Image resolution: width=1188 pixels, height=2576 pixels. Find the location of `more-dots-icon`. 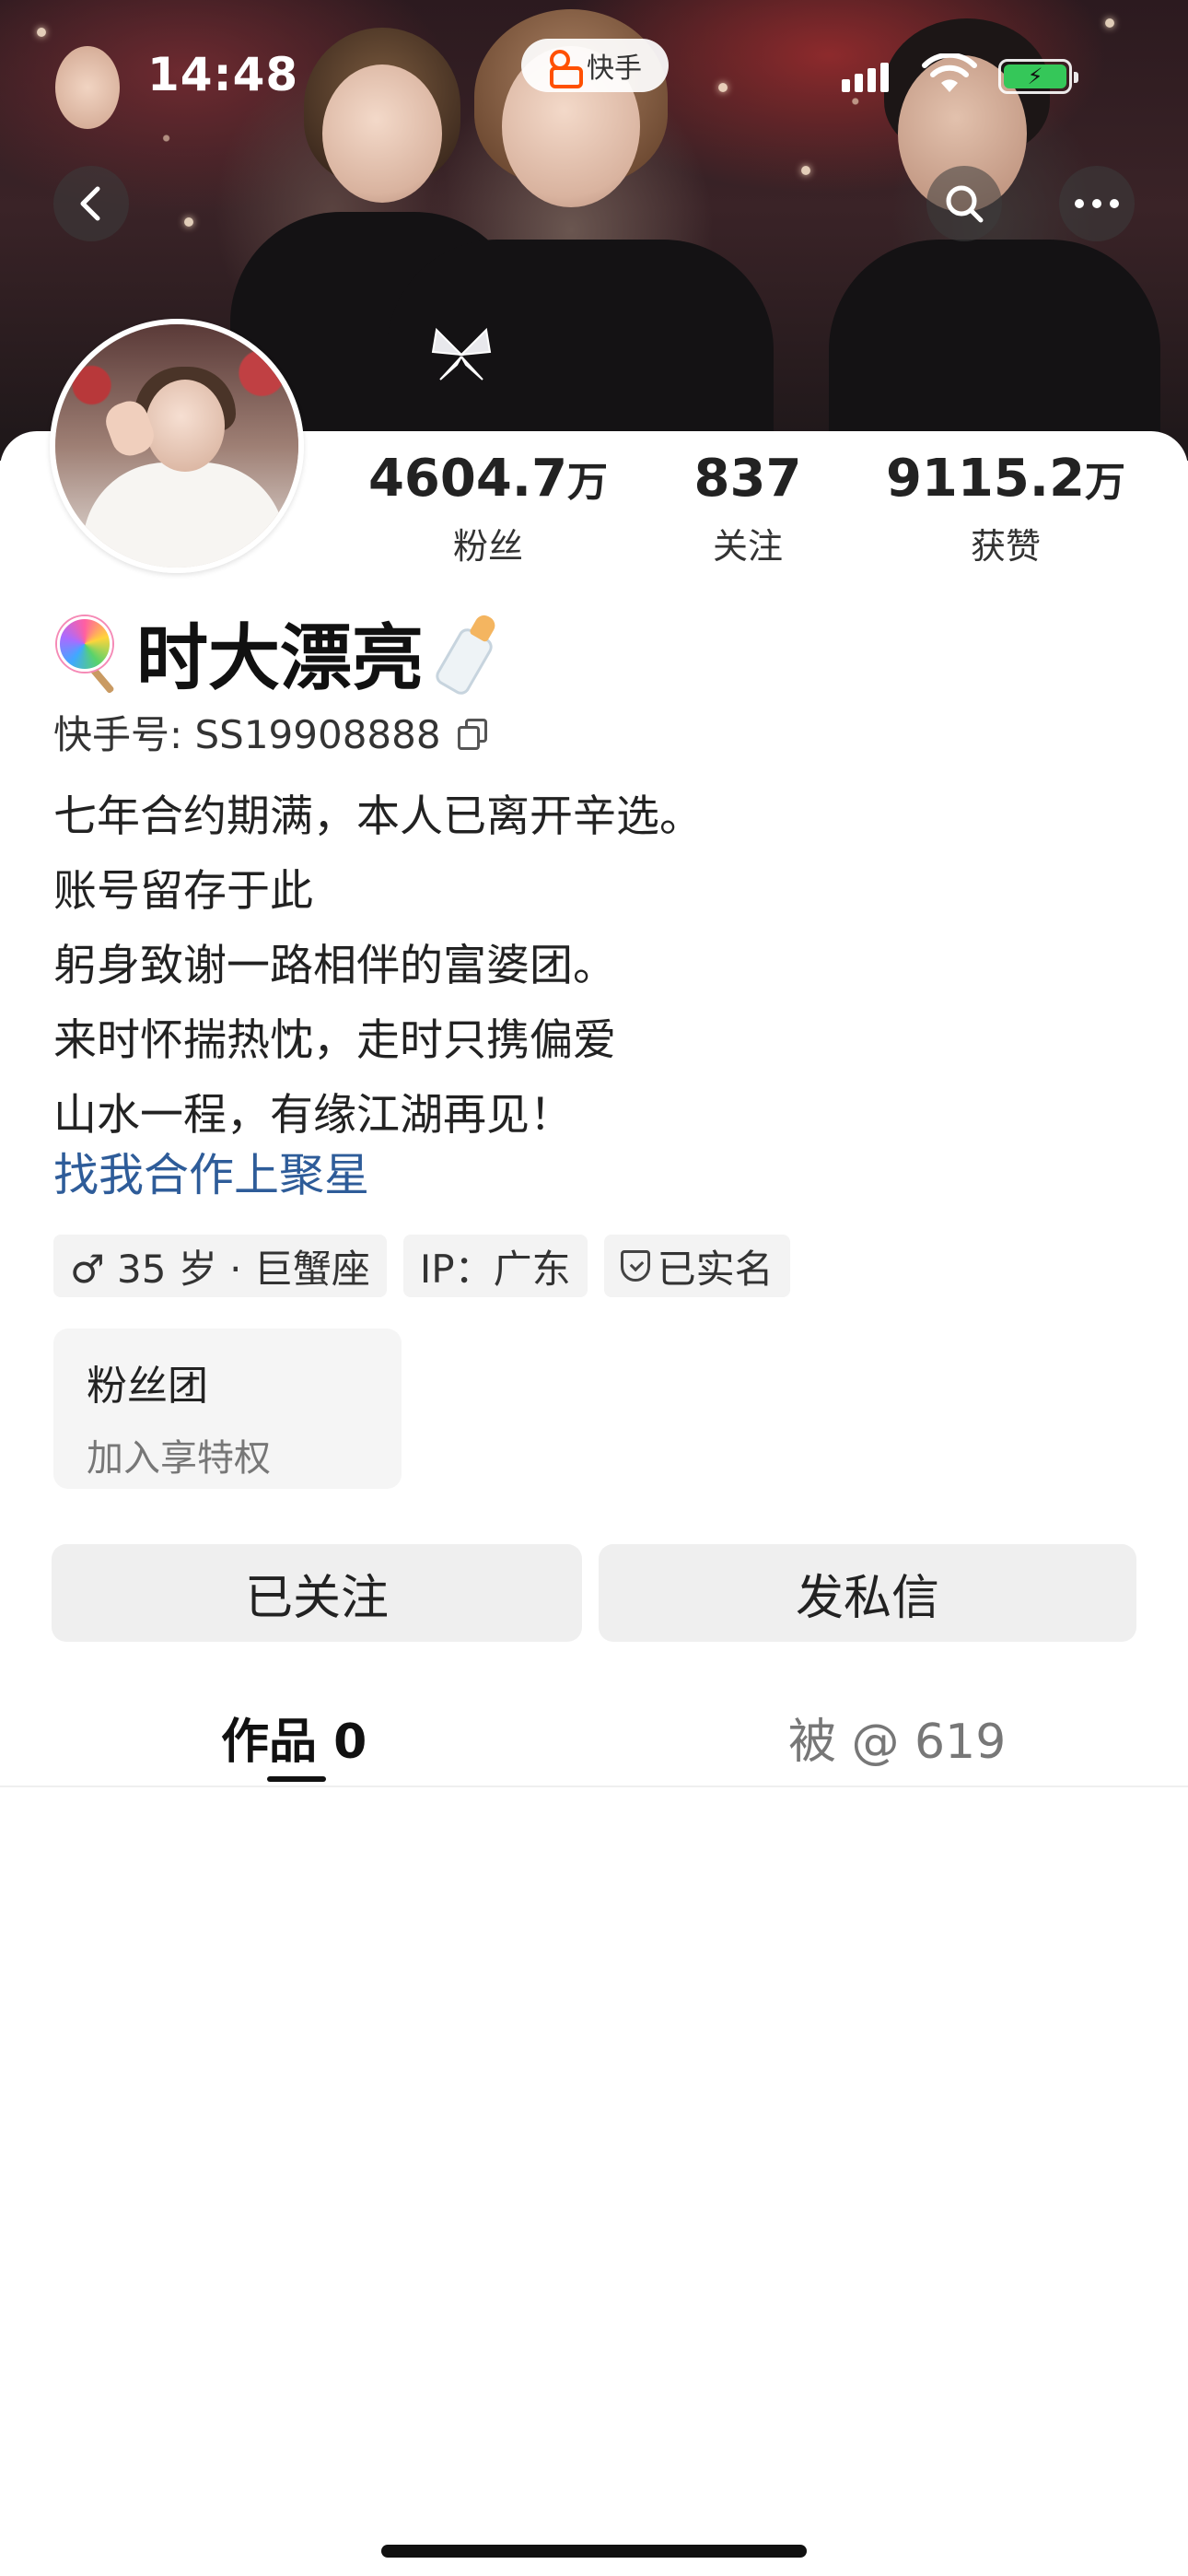

more-dots-icon is located at coordinates (1097, 203).